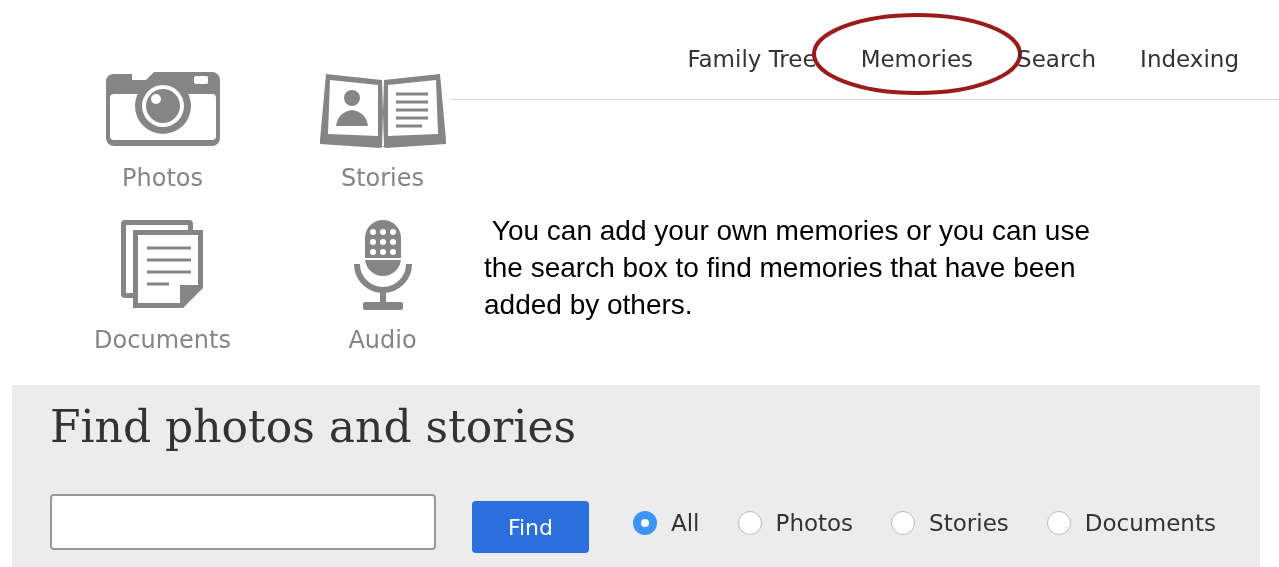 Image resolution: width=1279 pixels, height=567 pixels. I want to click on category-label: Photos, so click(162, 178).